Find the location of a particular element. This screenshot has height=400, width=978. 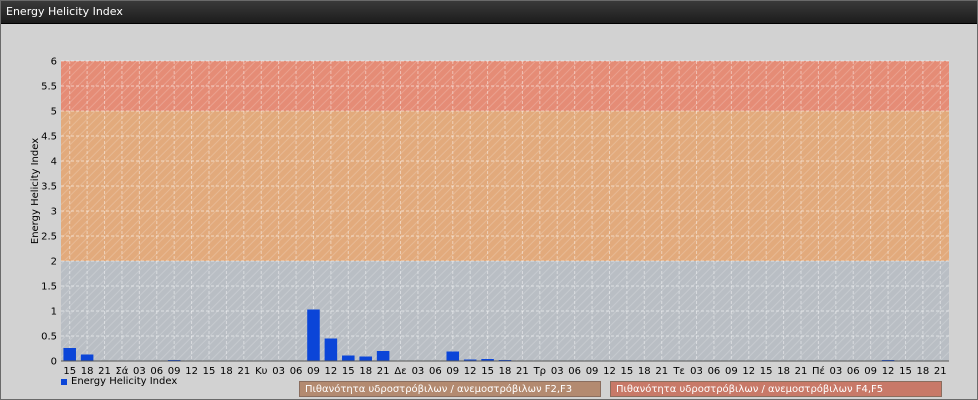

series-legend: Energy Helicity Index is located at coordinates (119, 381).